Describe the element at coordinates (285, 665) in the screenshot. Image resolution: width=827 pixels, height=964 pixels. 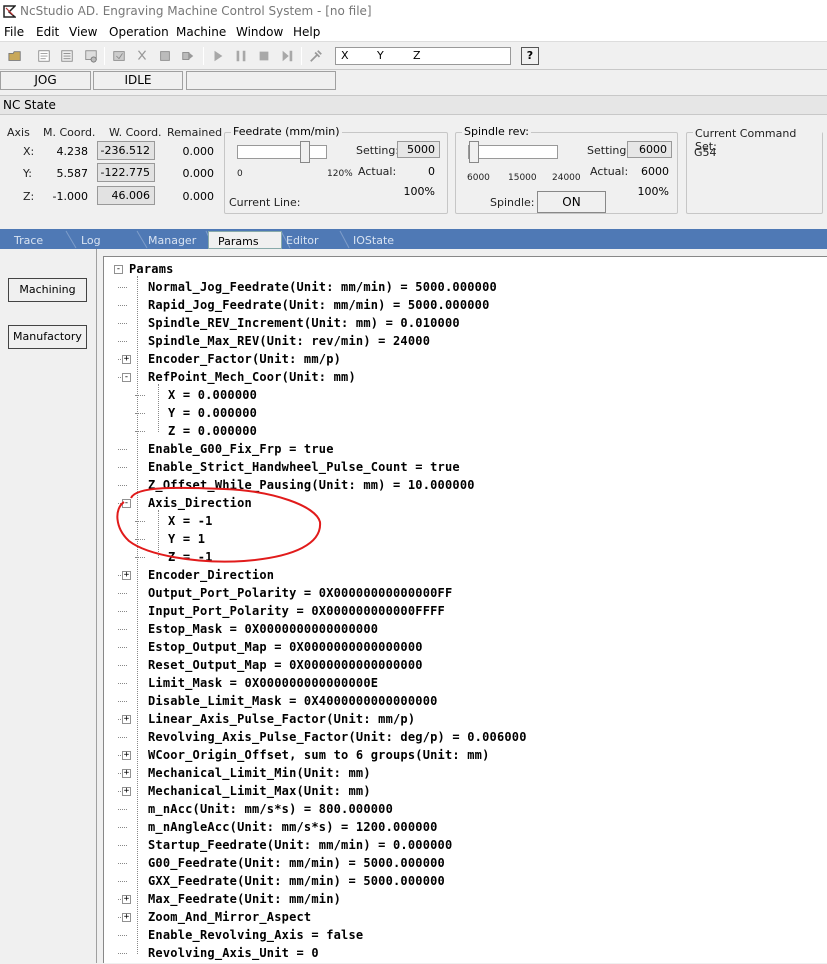
I see `tree-item: Reset_Output_Map = 0X0000000000000000` at that location.